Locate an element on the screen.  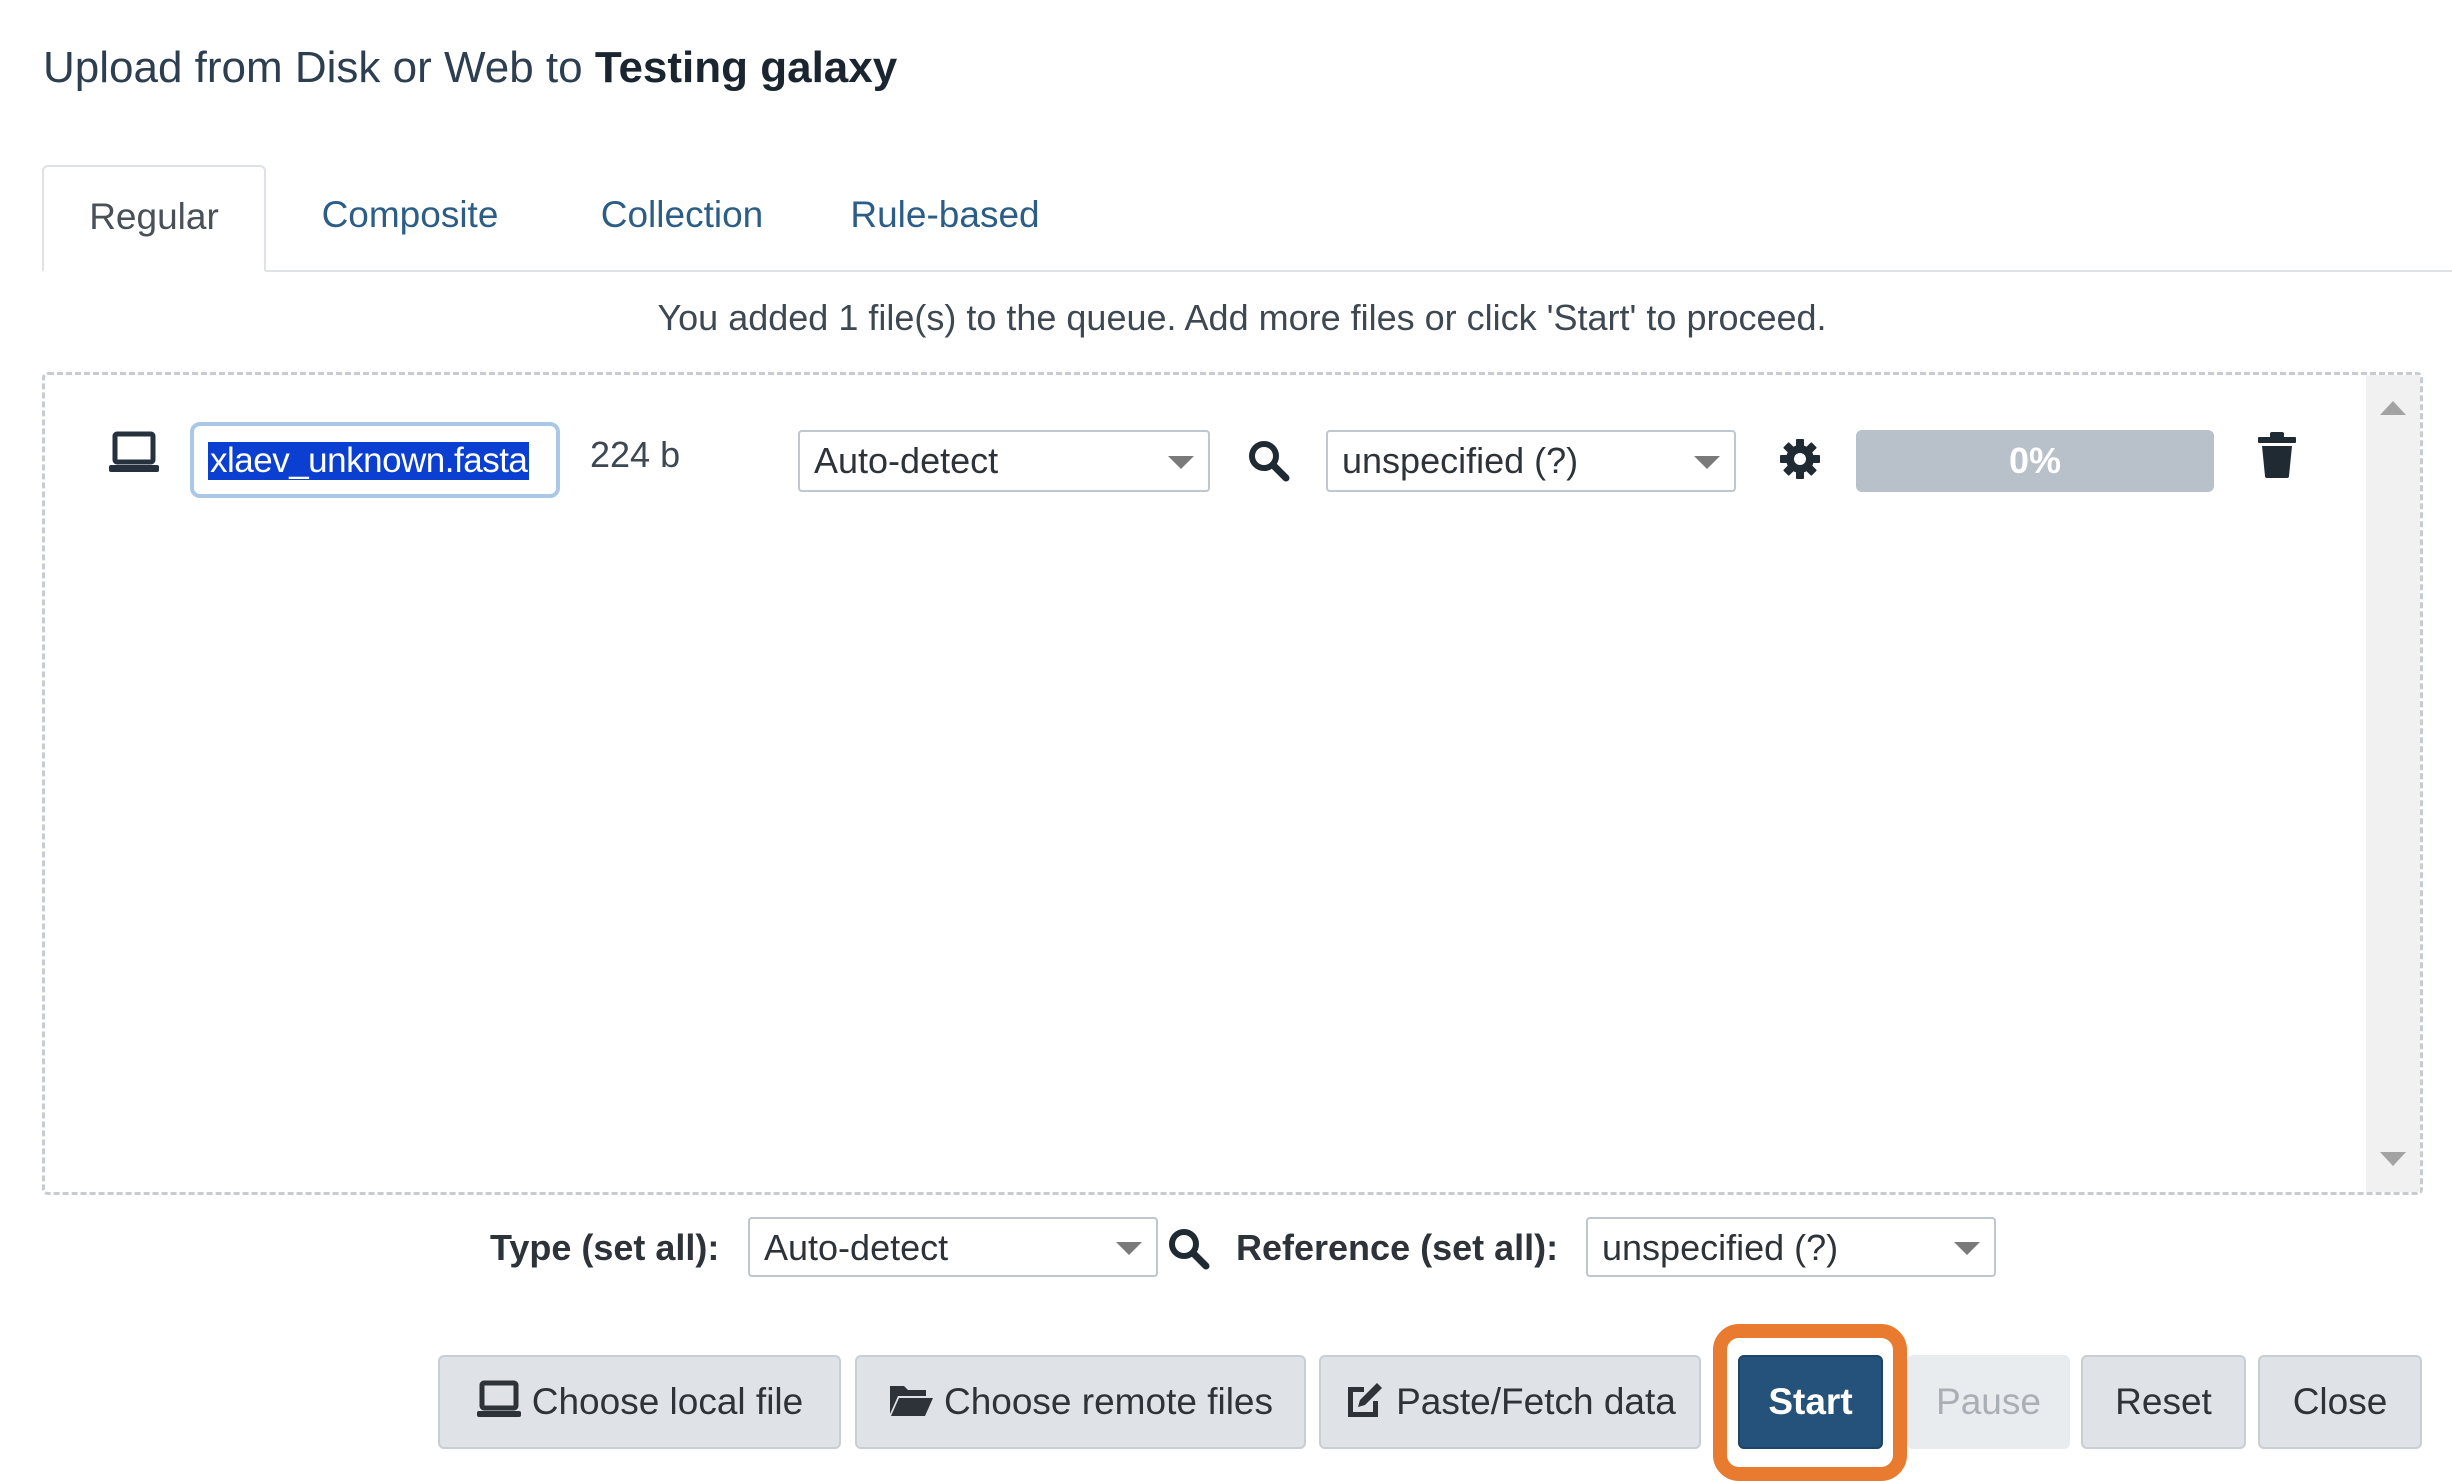
tab-composite: Composite is located at coordinates (410, 218).